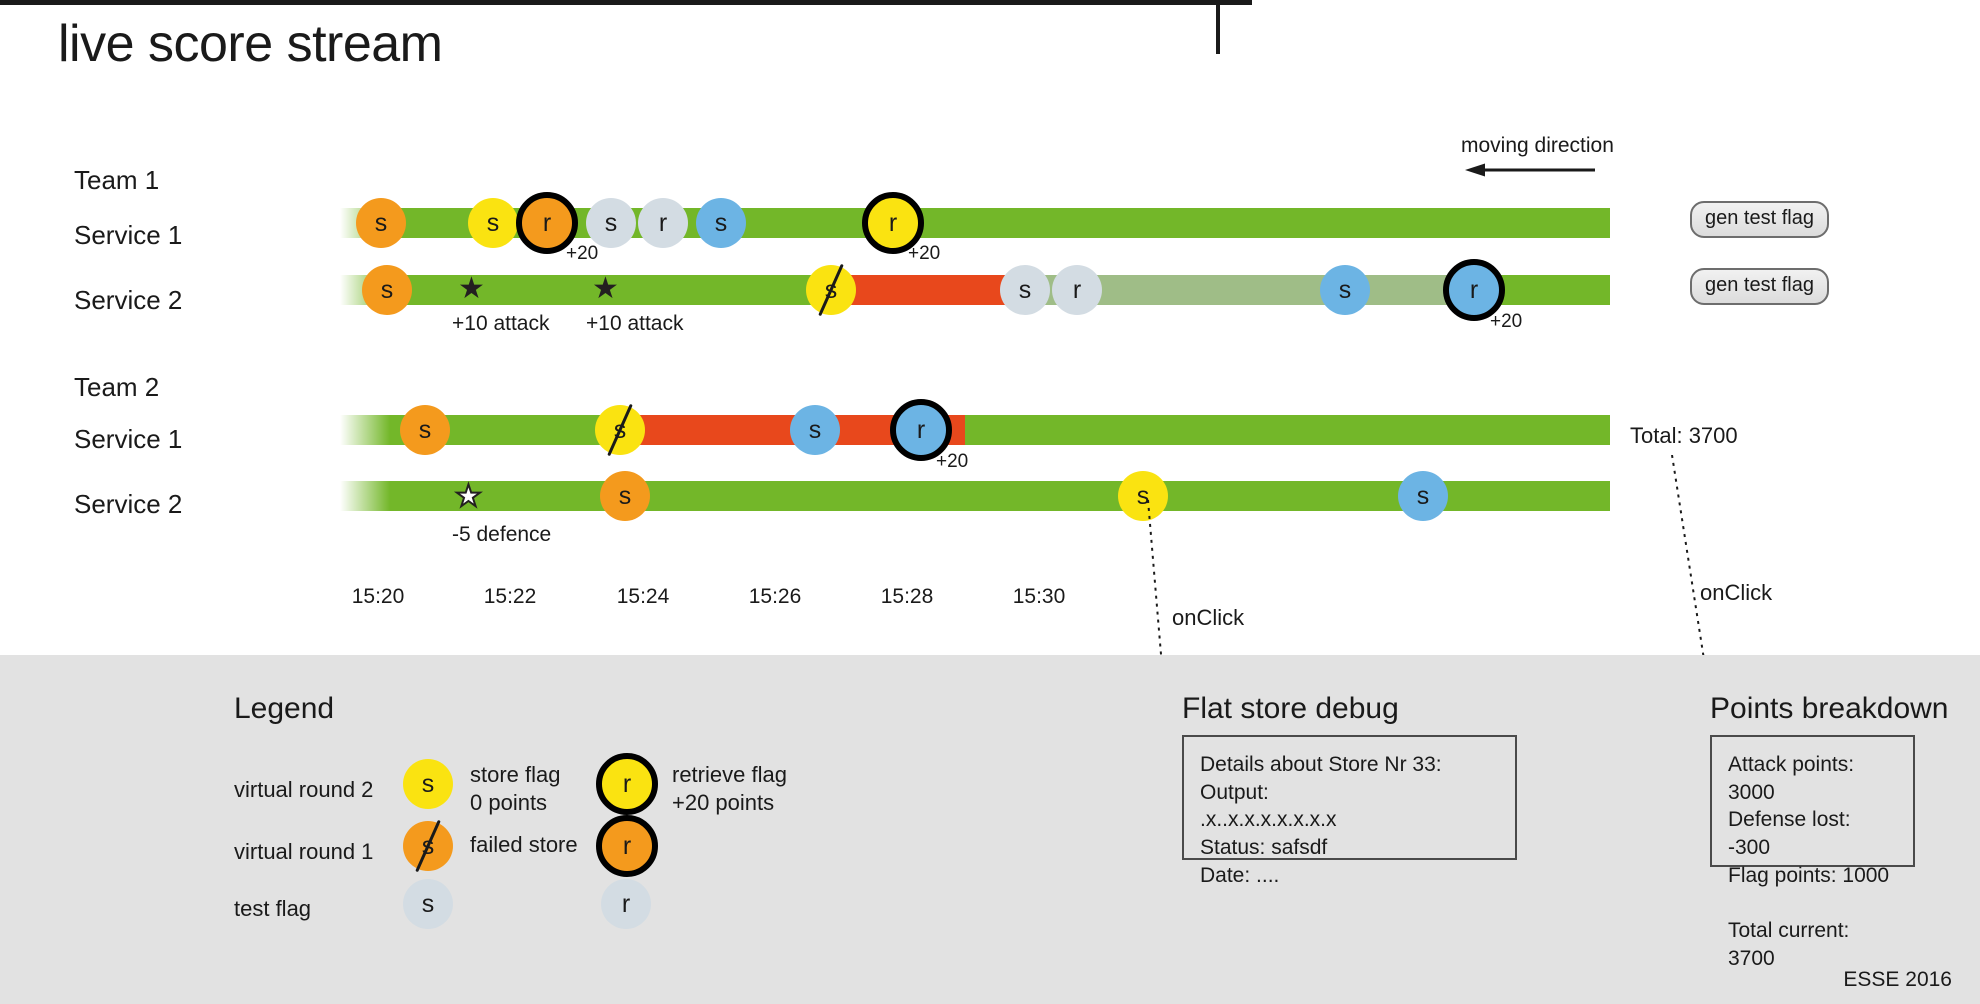 This screenshot has width=1980, height=1004. I want to click on legend-row-label-testflag: test flag, so click(273, 908).